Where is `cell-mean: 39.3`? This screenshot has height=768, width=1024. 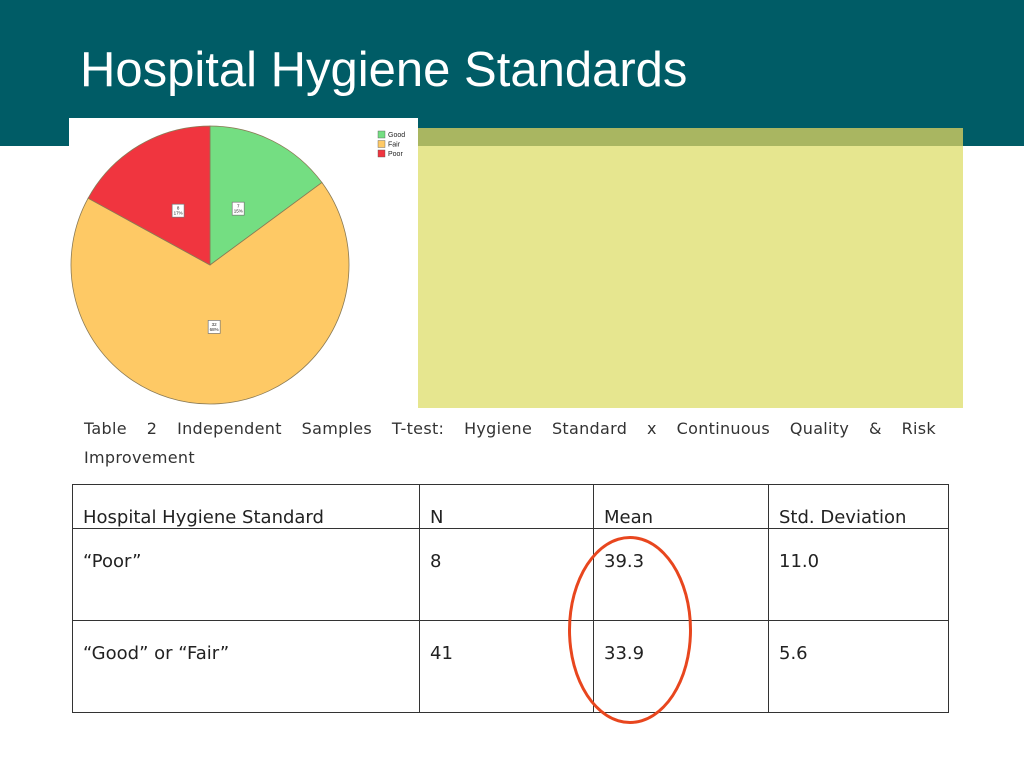 cell-mean: 39.3 is located at coordinates (681, 574).